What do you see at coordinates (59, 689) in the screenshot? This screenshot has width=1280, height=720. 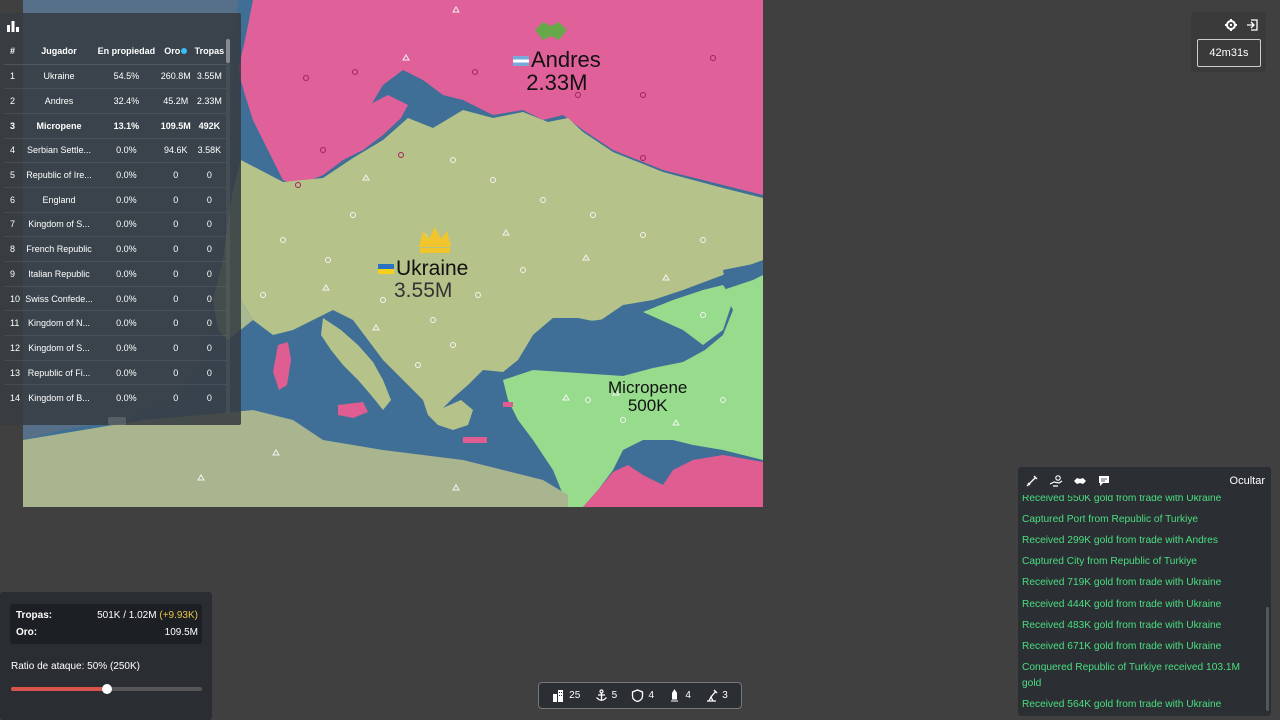 I see `attack-ratio-fill` at bounding box center [59, 689].